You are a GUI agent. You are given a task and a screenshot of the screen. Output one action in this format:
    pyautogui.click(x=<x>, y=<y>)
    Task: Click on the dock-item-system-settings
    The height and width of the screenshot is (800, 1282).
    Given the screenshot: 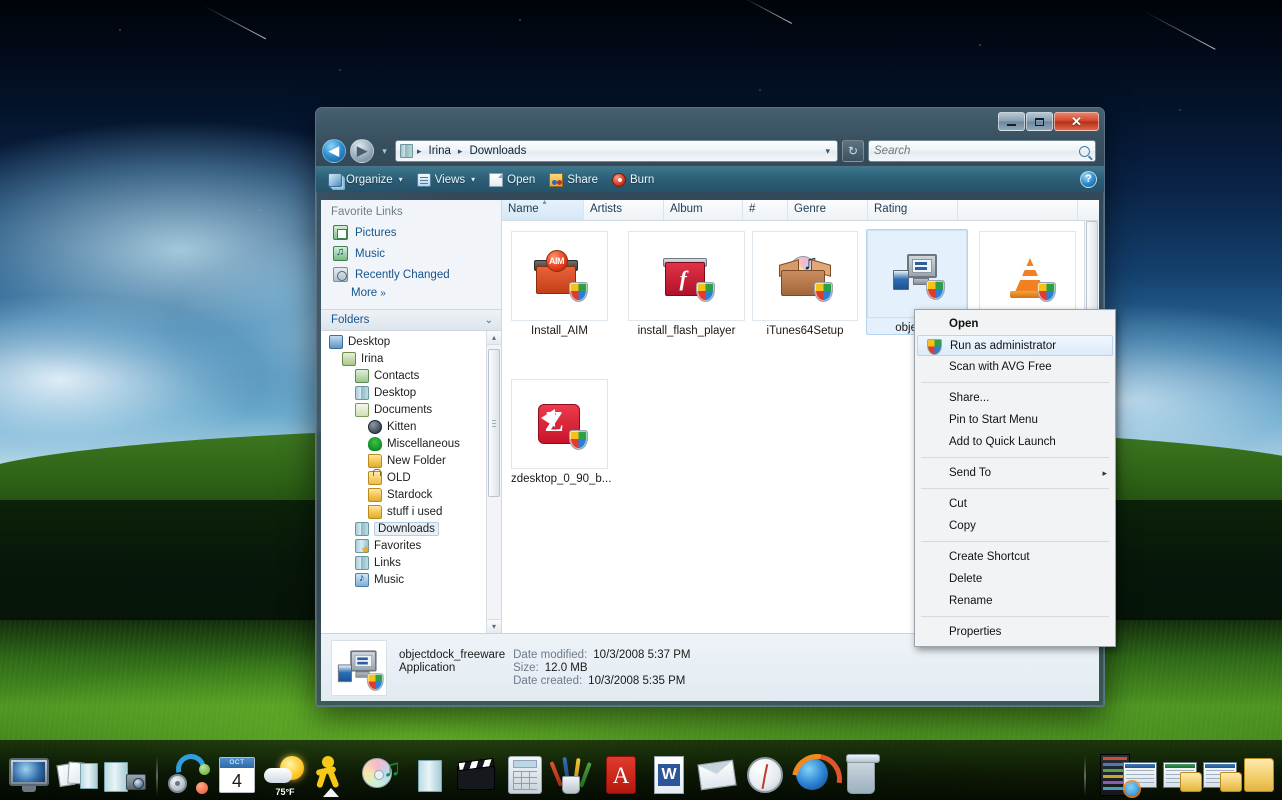 What is the action you would take?
    pyautogui.click(x=189, y=773)
    